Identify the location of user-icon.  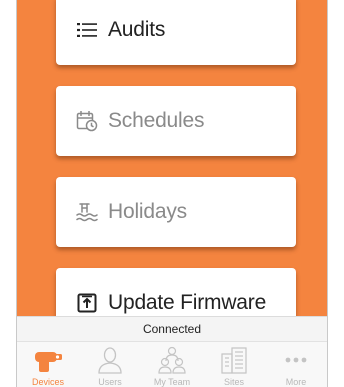
(110, 360).